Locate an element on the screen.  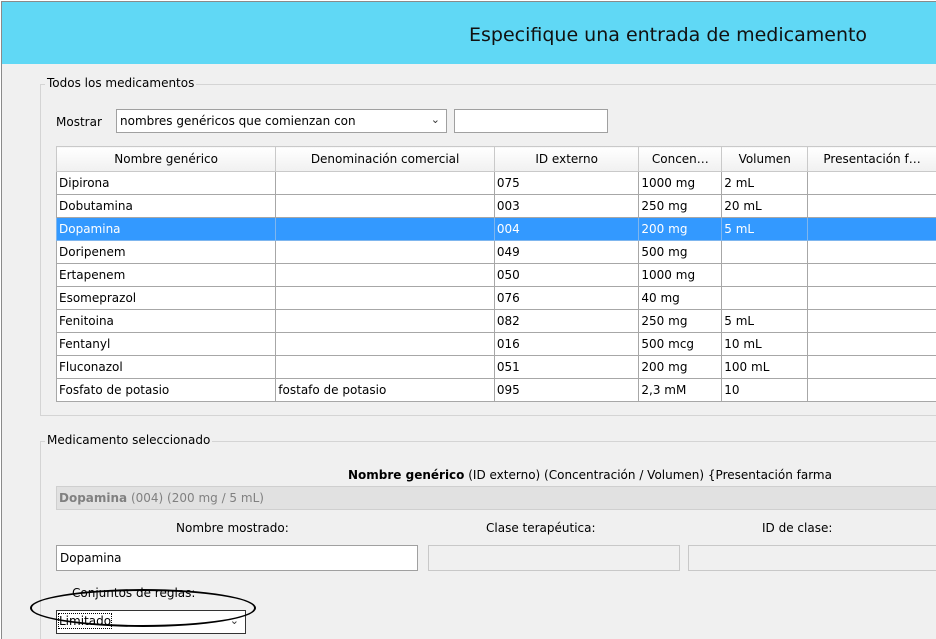
column-header: ID externo is located at coordinates (566, 159).